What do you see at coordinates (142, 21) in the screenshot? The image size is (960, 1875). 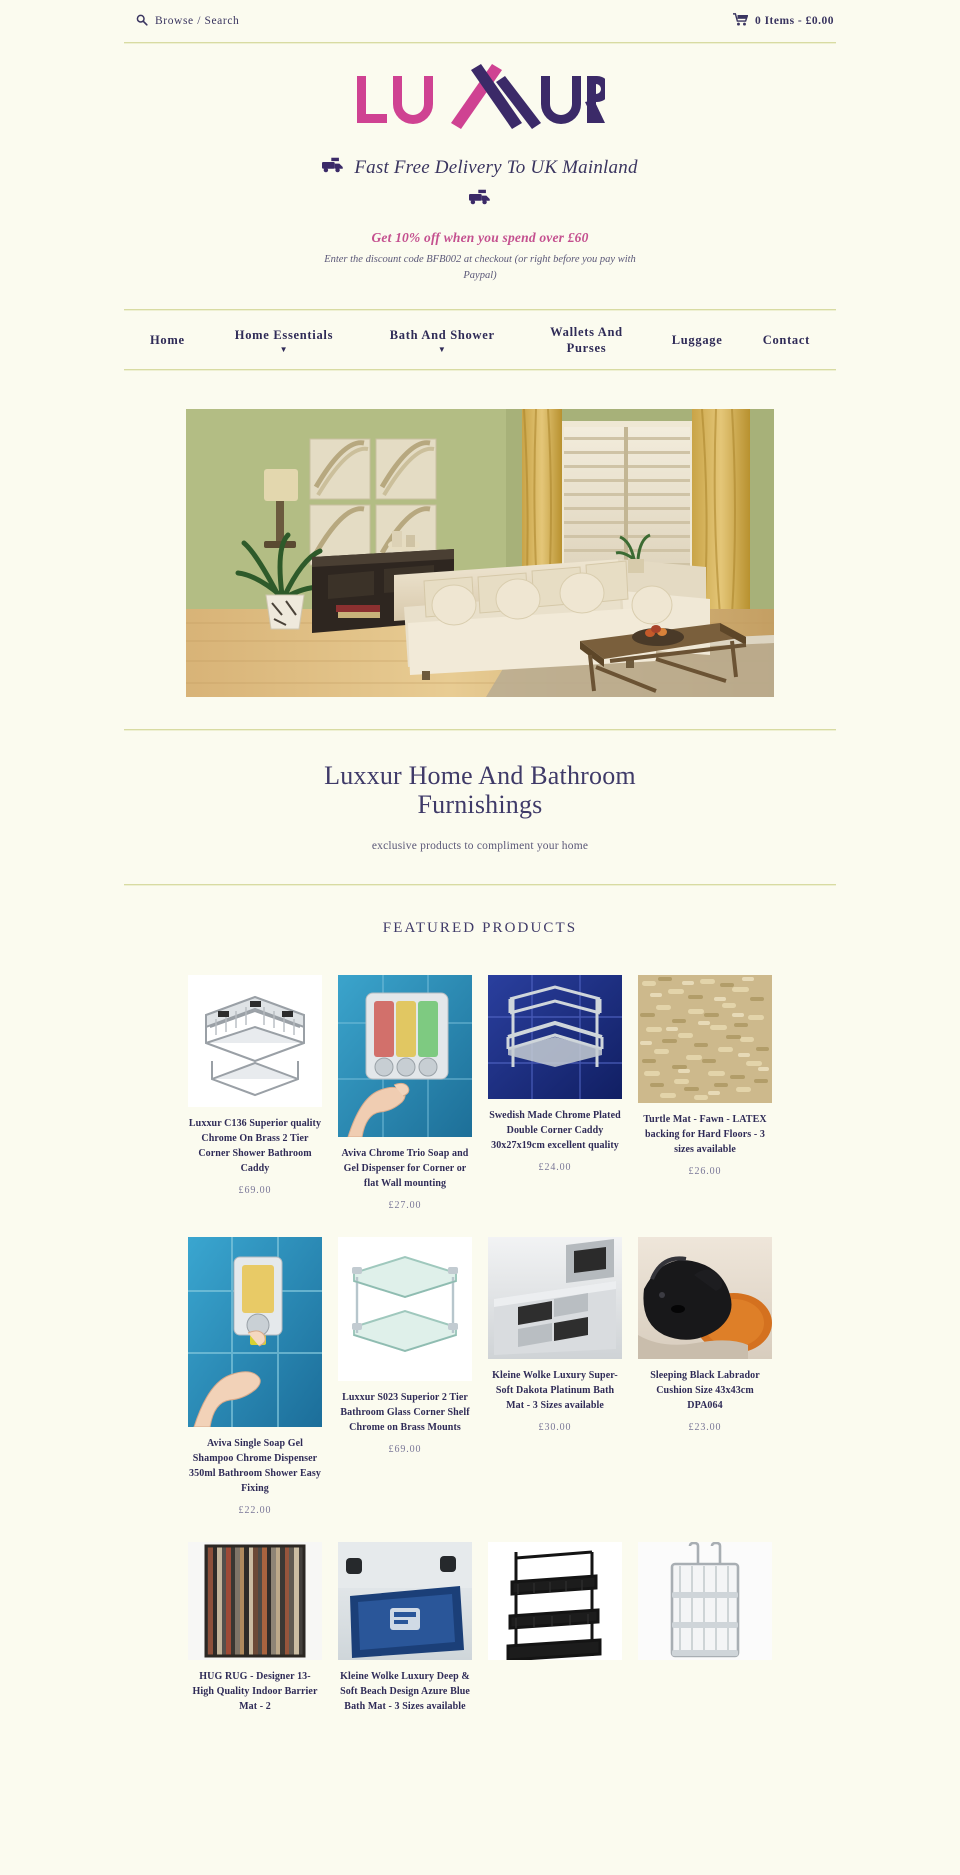 I see `search-icon` at bounding box center [142, 21].